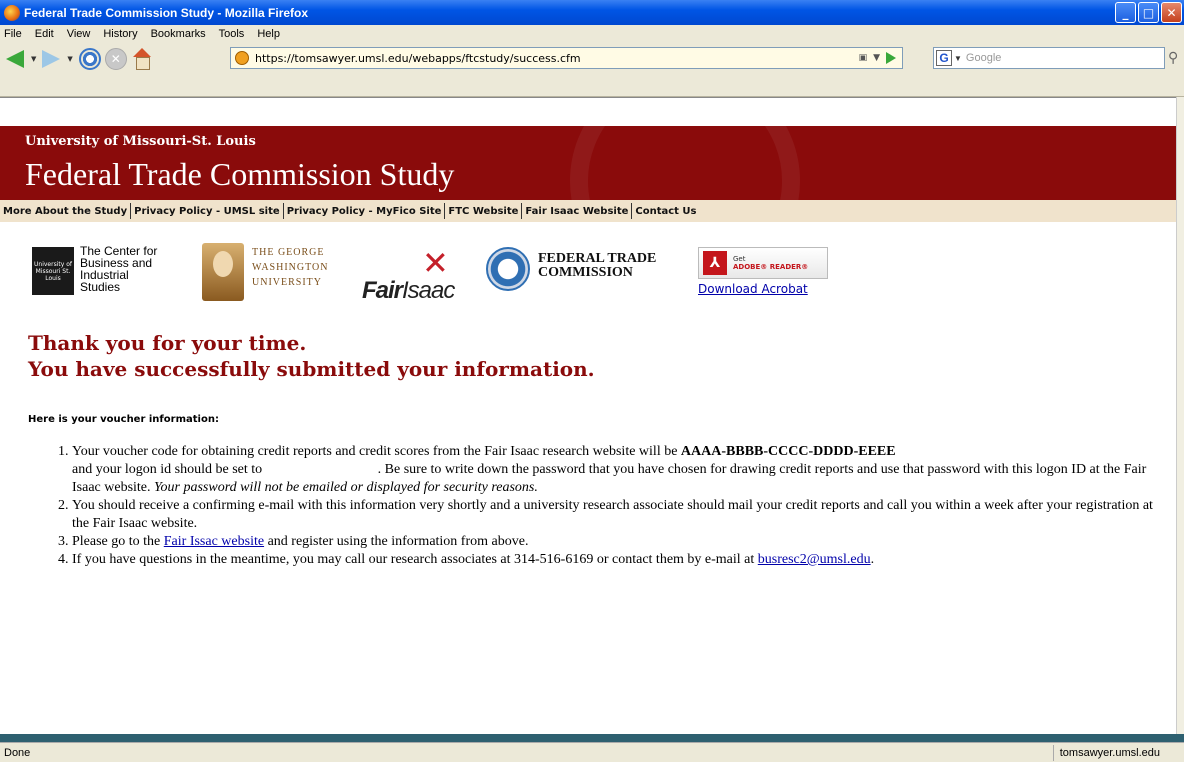 This screenshot has width=1184, height=762. What do you see at coordinates (753, 289) in the screenshot?
I see `download-acrobat-link: Download Acrobat` at bounding box center [753, 289].